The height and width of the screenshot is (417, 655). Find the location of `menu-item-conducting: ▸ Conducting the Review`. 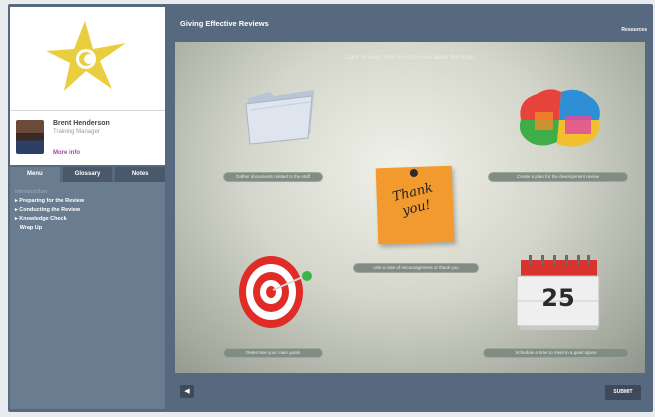

menu-item-conducting: ▸ Conducting the Review is located at coordinates (87, 210).